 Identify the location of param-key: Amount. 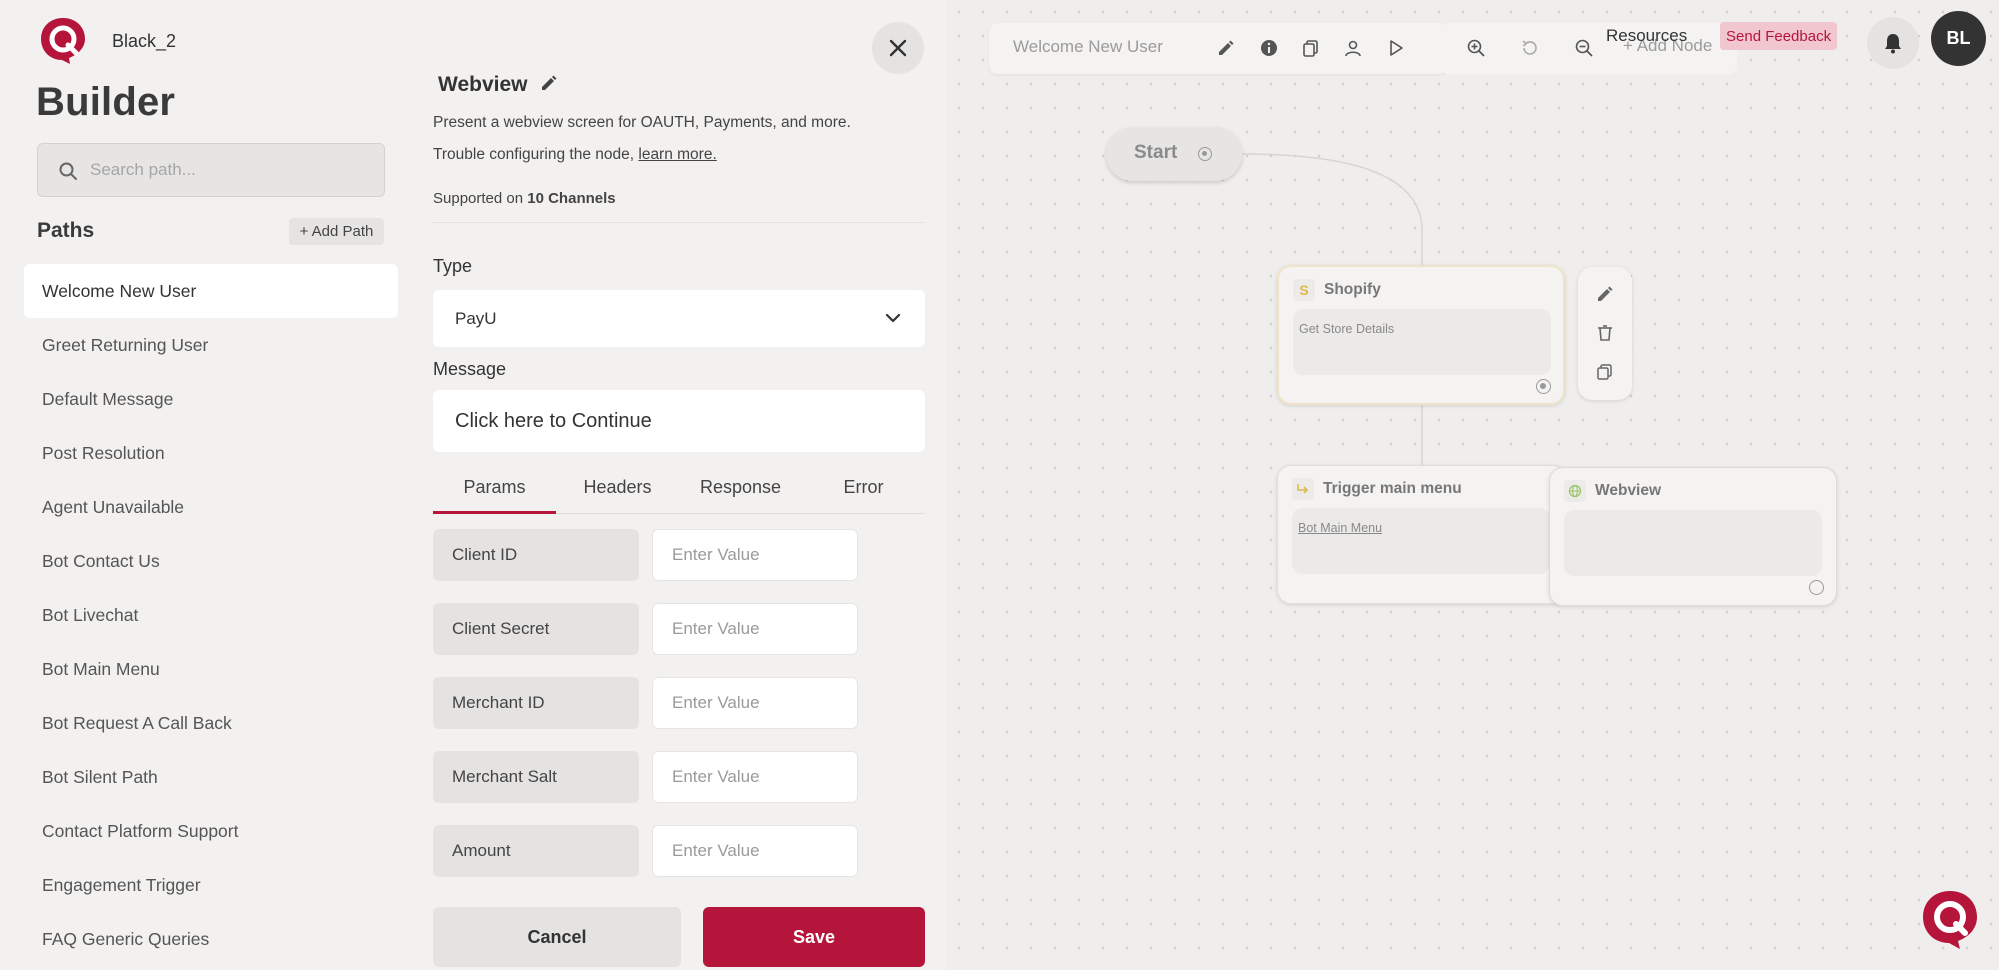
(536, 851).